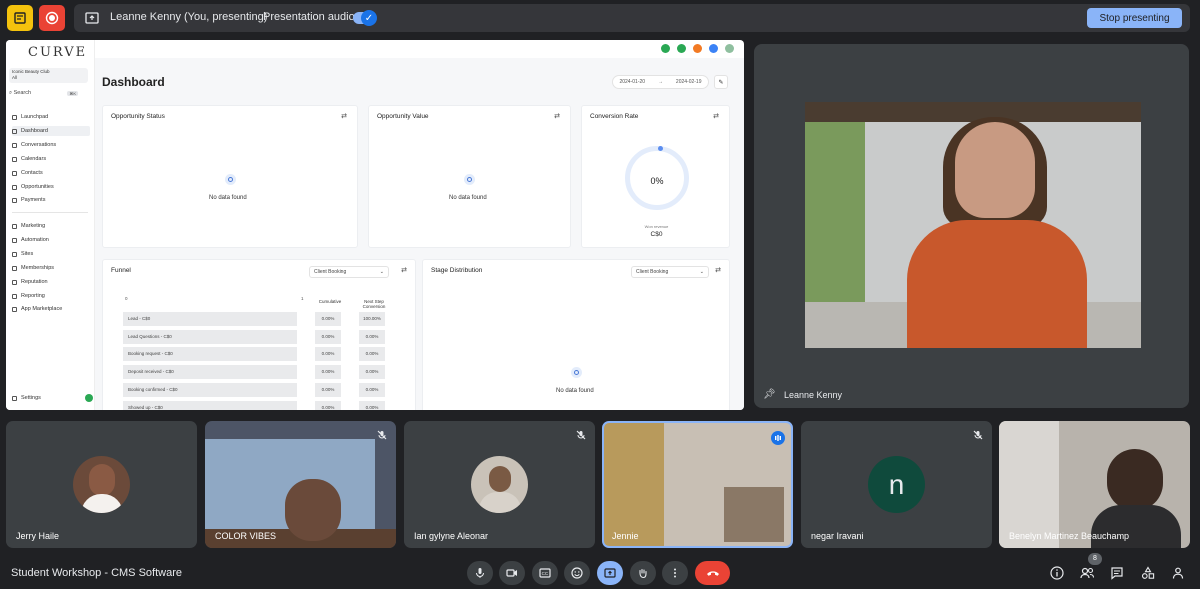 The height and width of the screenshot is (589, 1200). I want to click on star-icon, so click(14, 282).